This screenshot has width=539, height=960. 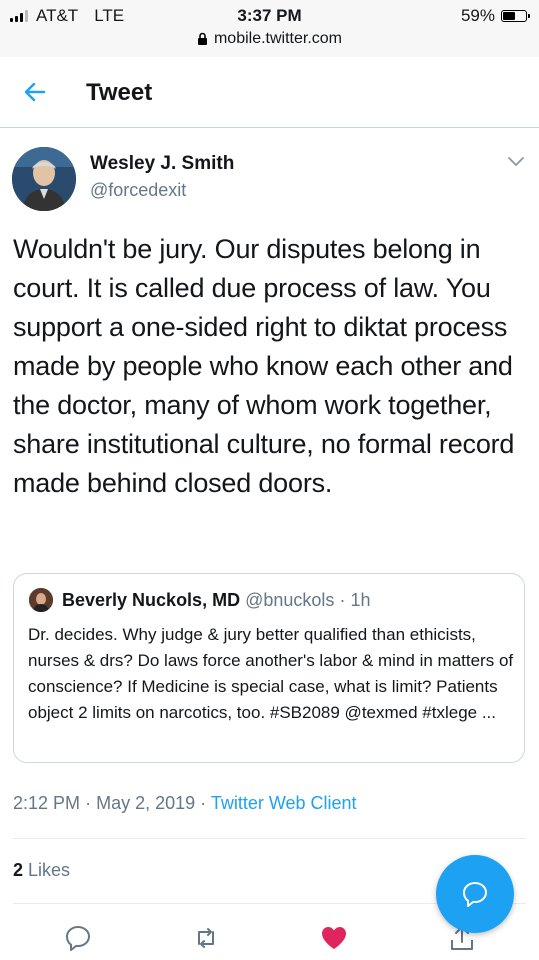 What do you see at coordinates (269, 15) in the screenshot?
I see `clock: 3:37 PM` at bounding box center [269, 15].